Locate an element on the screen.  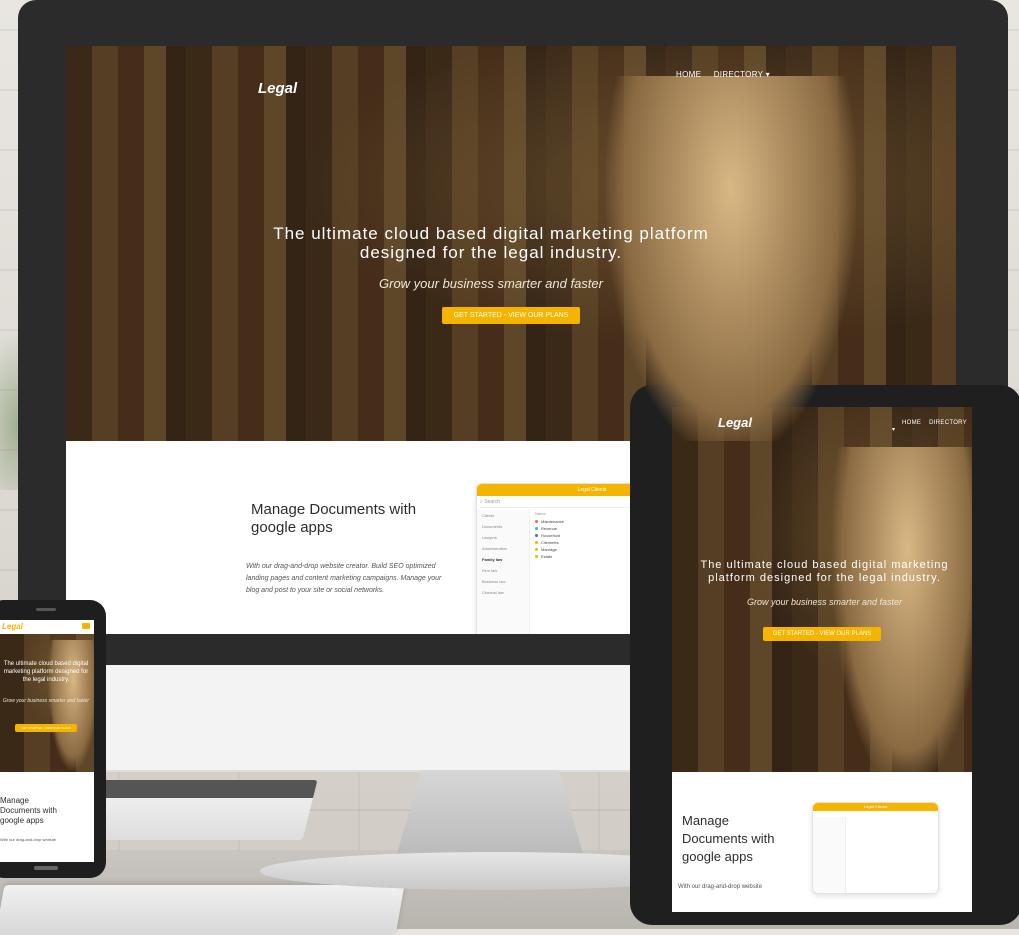
menu-icon is located at coordinates (86, 626).